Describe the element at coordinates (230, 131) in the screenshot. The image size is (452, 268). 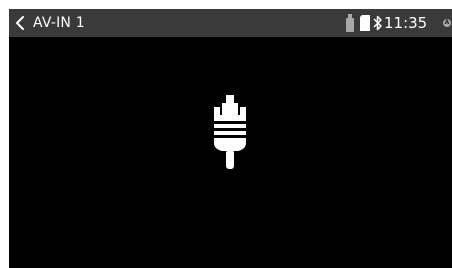
I see `av-plug-icon` at that location.